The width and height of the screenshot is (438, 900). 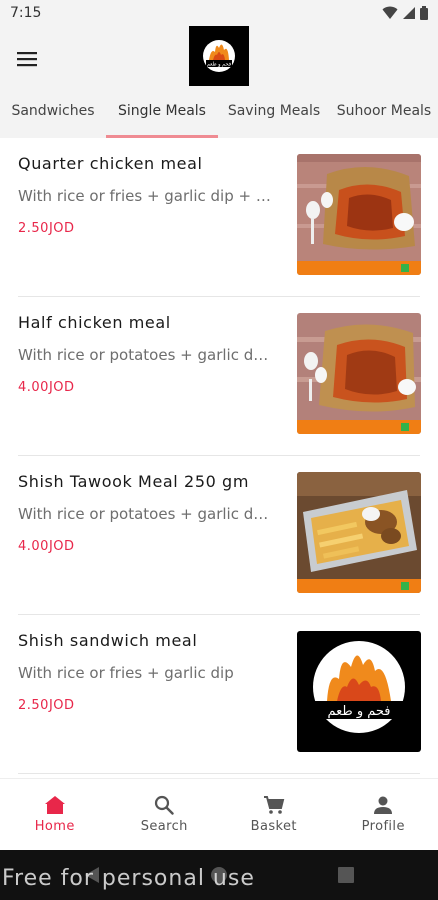 What do you see at coordinates (110, 163) in the screenshot?
I see `item-name: Quarter chicken meal` at bounding box center [110, 163].